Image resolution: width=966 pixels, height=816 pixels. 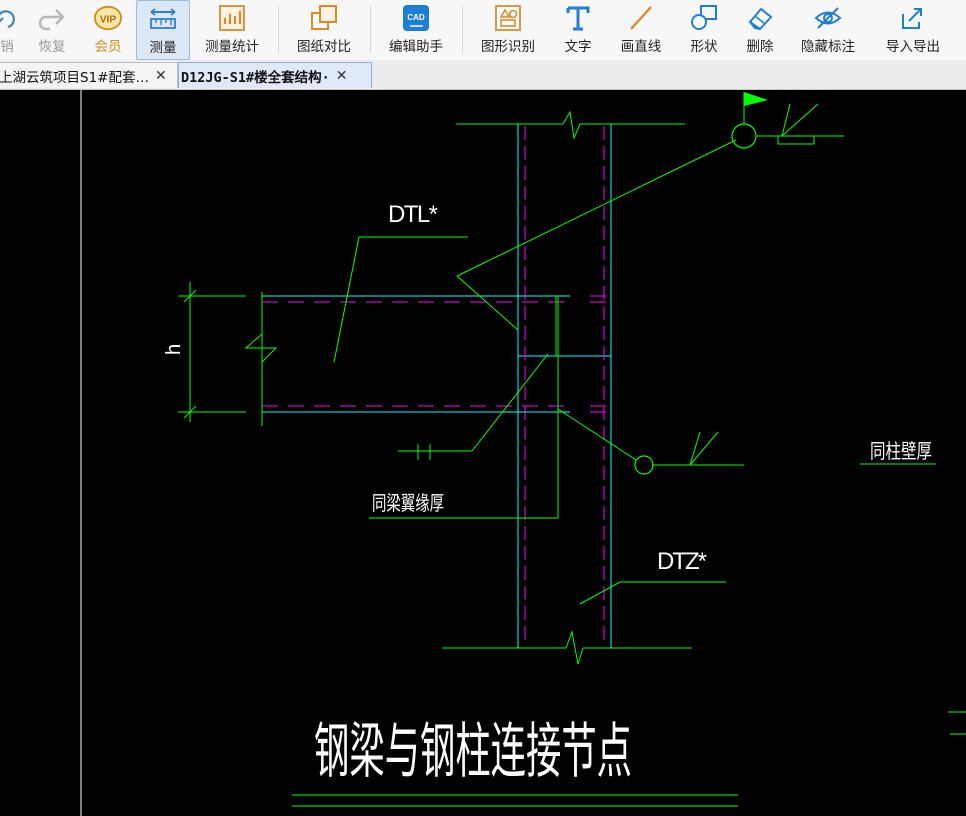 What do you see at coordinates (913, 18) in the screenshot?
I see `import-export-icon` at bounding box center [913, 18].